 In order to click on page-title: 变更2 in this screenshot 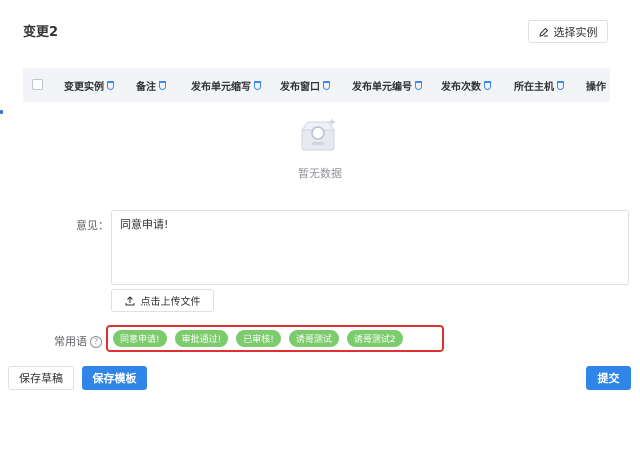, I will do `click(41, 32)`.